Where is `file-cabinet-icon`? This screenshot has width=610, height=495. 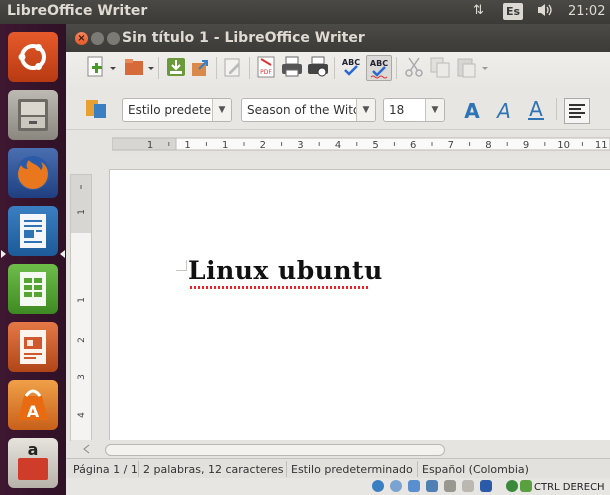
file-cabinet-icon is located at coordinates (33, 115).